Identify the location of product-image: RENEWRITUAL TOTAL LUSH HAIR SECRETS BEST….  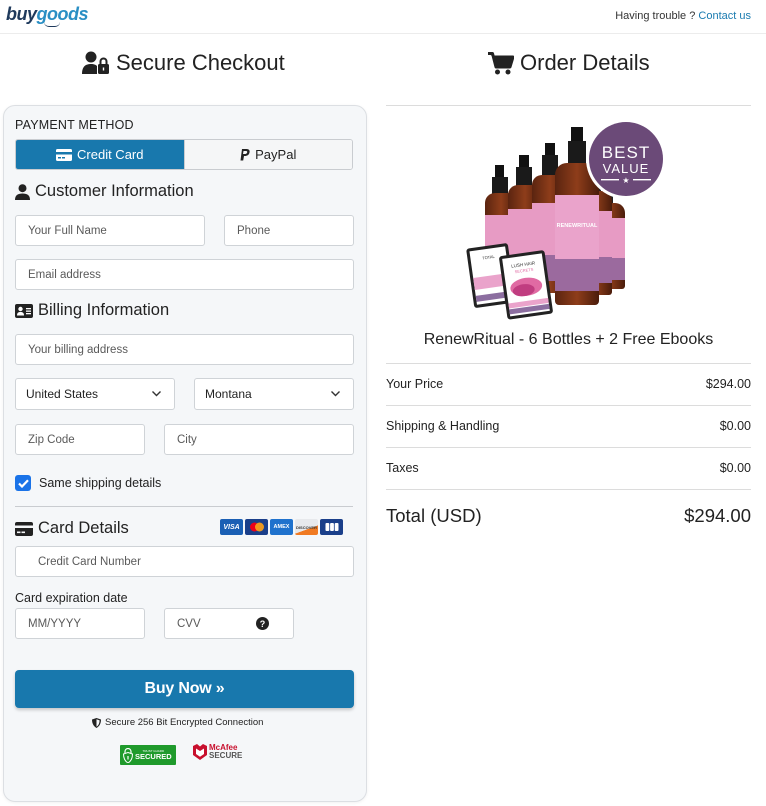
(566, 219).